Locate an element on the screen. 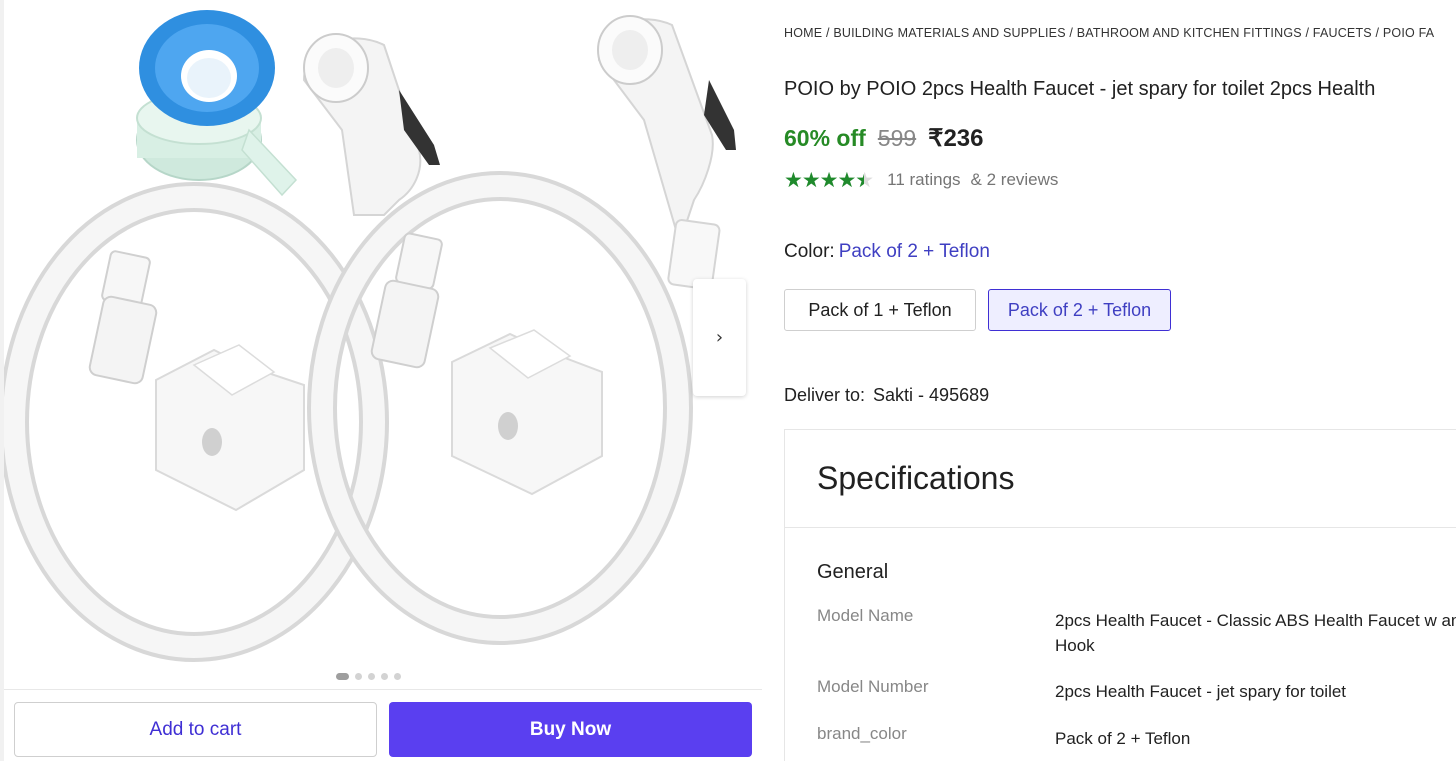 This screenshot has width=1456, height=761. star-rating-icon: ★★★★★★★★★★ is located at coordinates (829, 180).